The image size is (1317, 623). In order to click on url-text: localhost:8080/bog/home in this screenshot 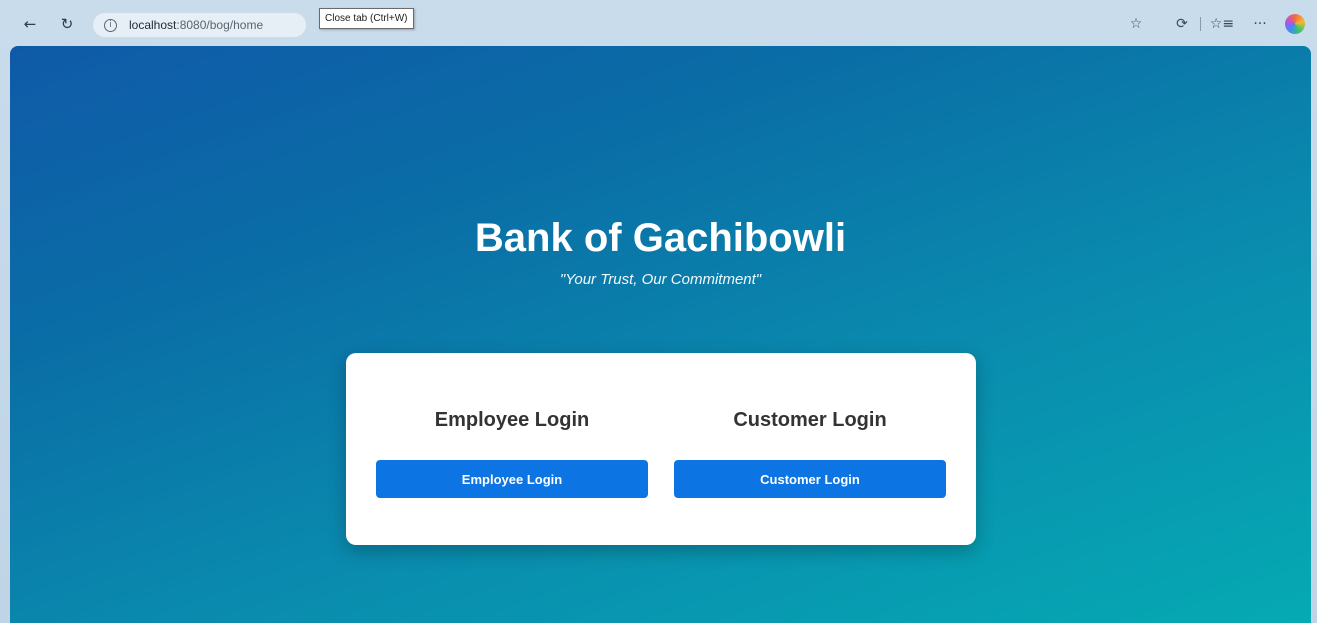, I will do `click(196, 25)`.